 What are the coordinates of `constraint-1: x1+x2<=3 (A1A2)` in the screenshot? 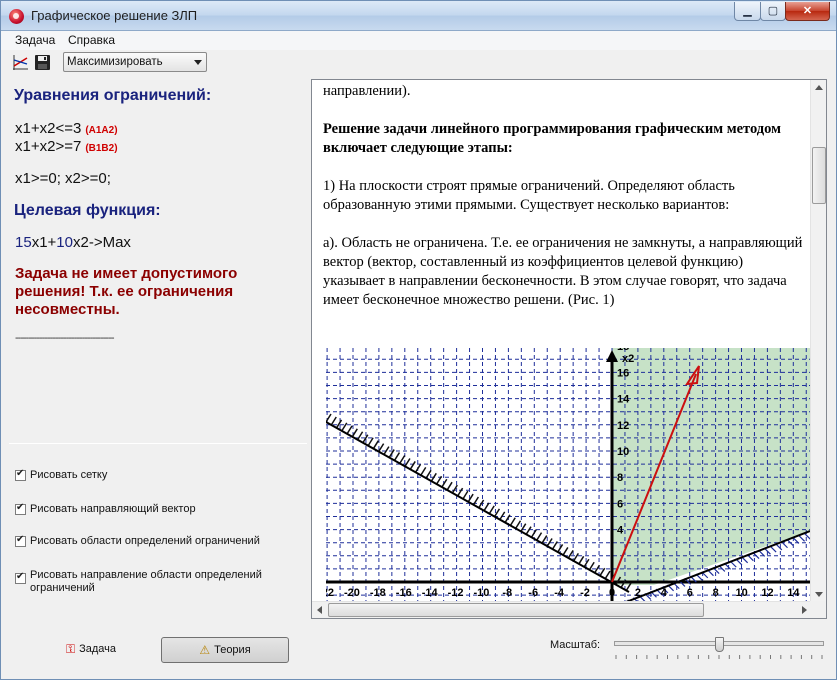 It's located at (66, 128).